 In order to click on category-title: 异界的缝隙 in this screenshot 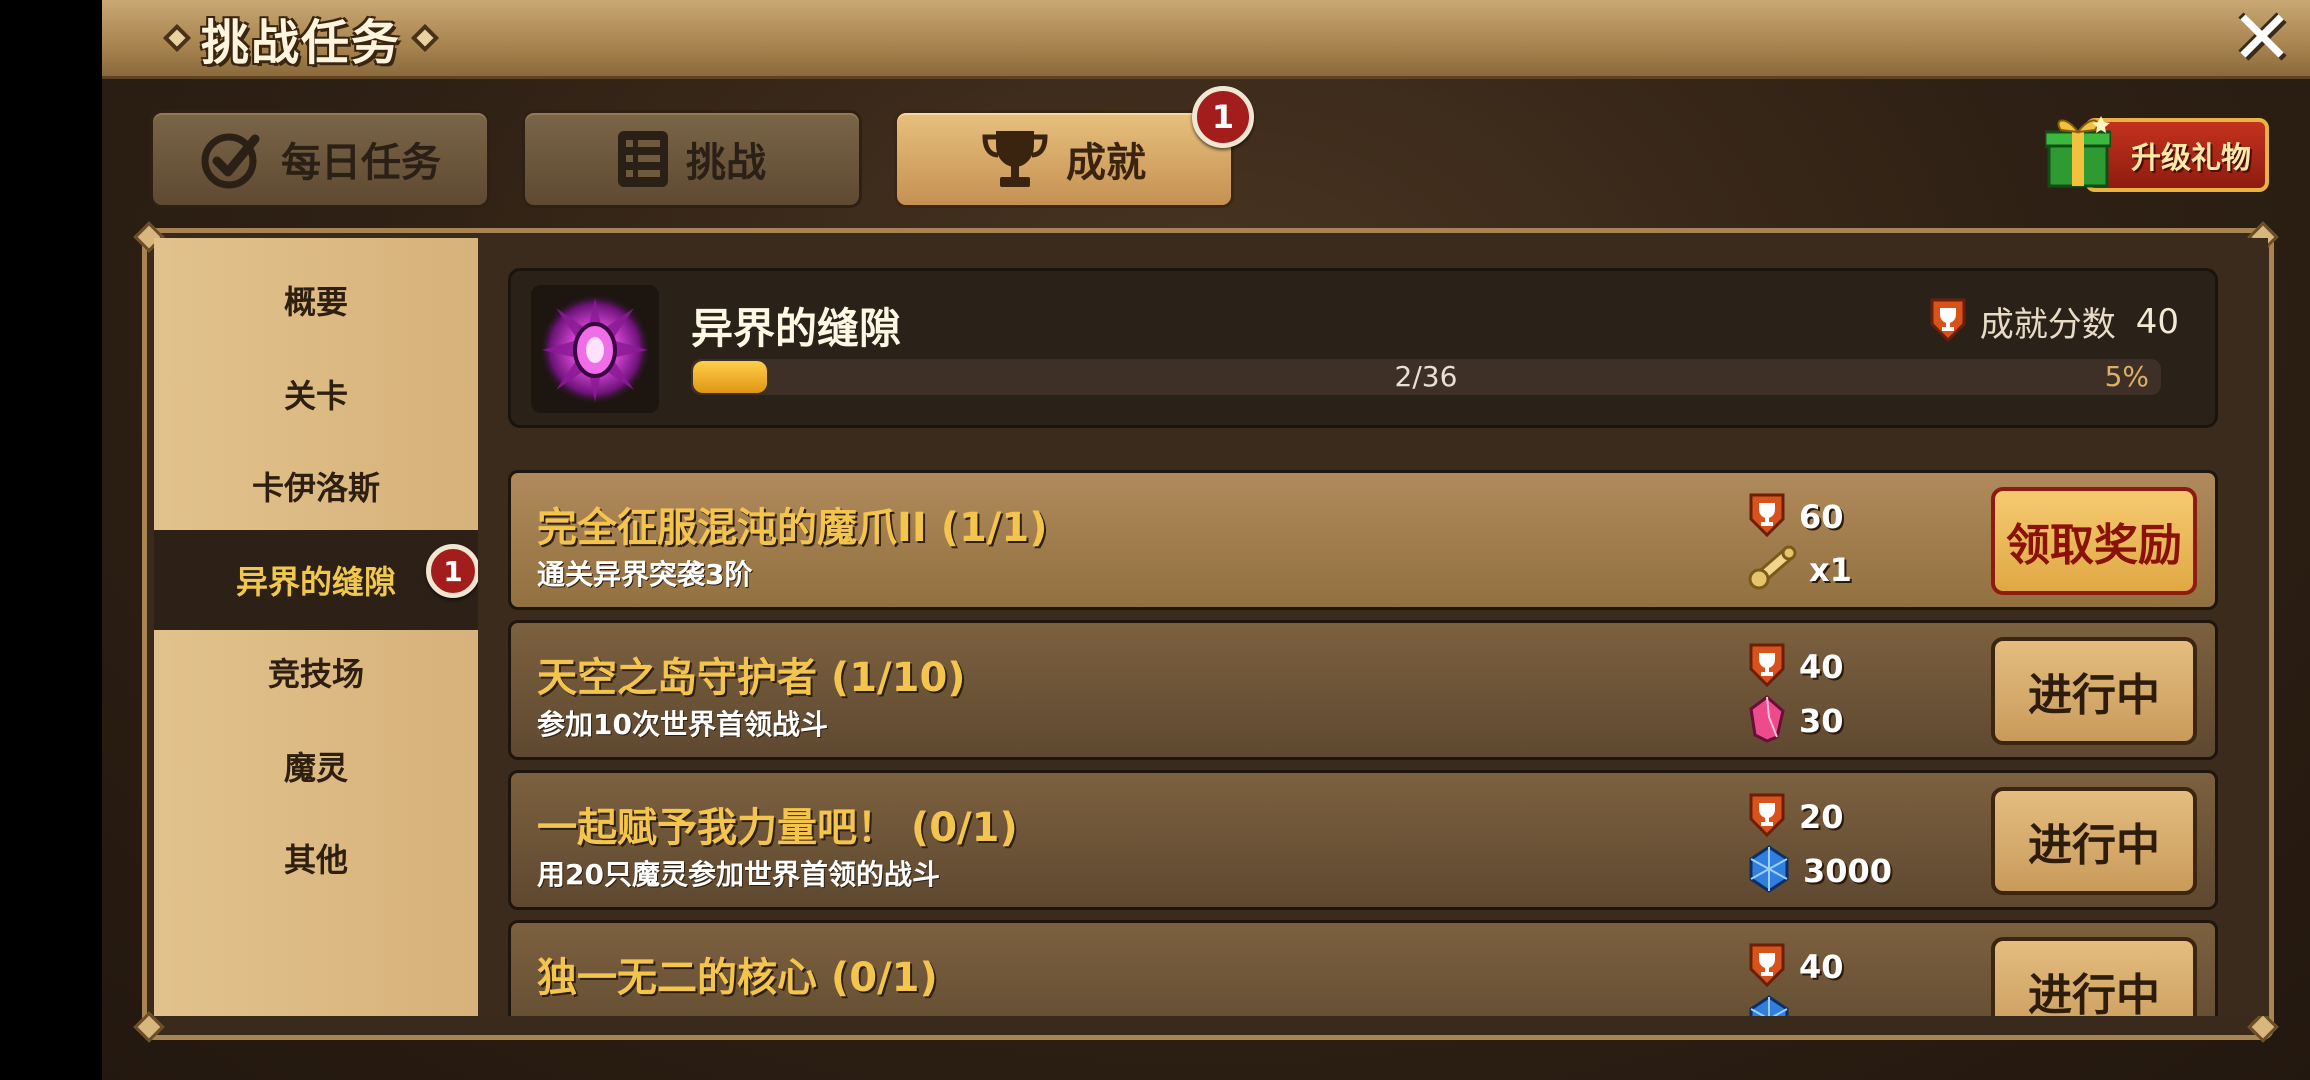, I will do `click(796, 328)`.